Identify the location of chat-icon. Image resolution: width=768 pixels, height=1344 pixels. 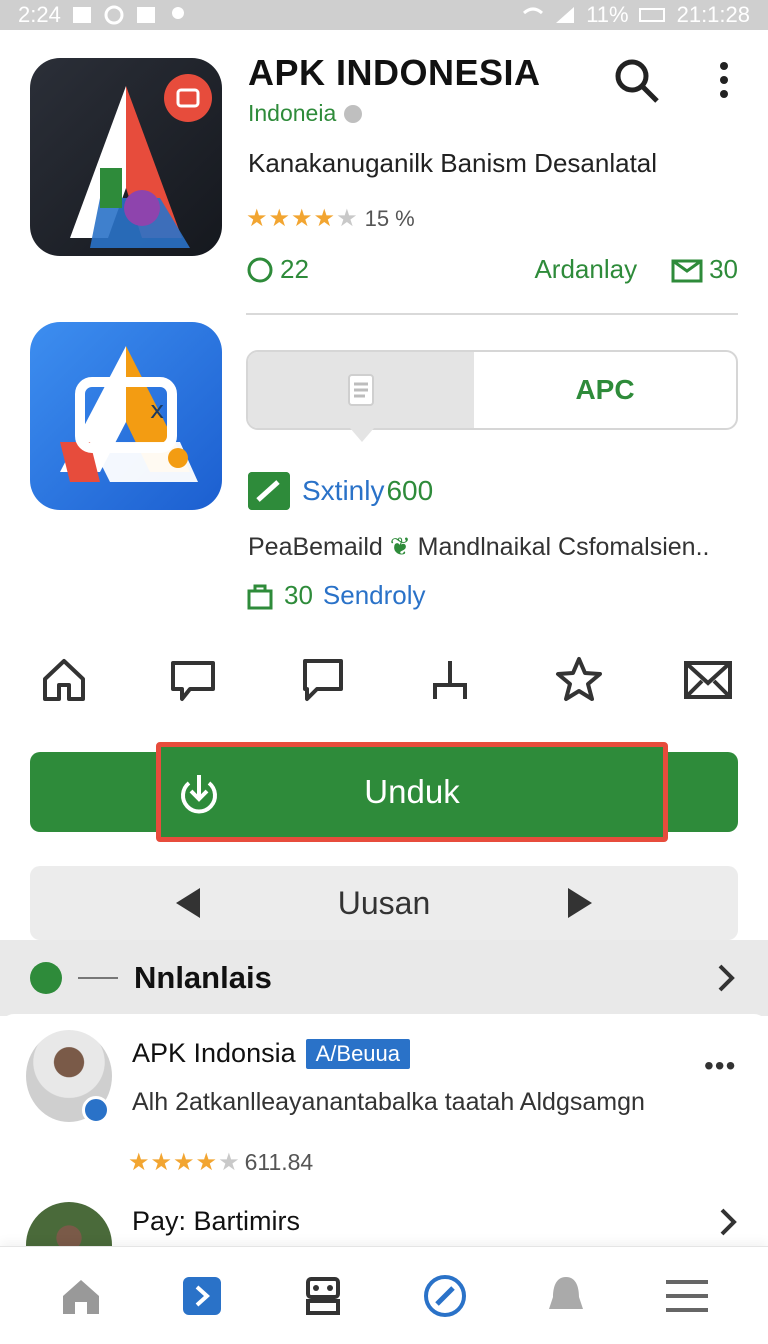
(192, 681).